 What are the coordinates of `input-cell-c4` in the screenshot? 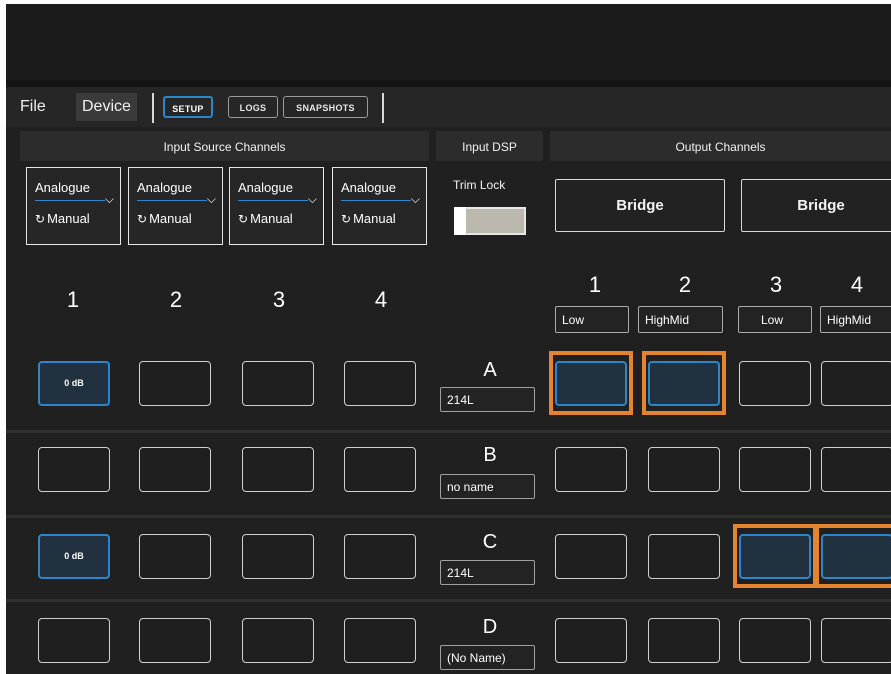 It's located at (380, 556).